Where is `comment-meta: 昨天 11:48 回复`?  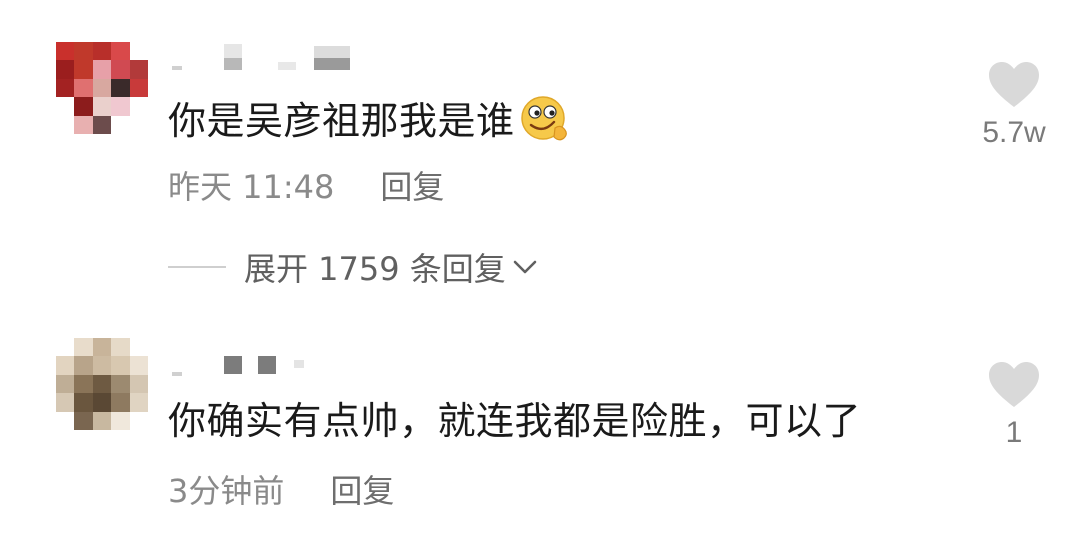
comment-meta: 昨天 11:48 回复 is located at coordinates (306, 185).